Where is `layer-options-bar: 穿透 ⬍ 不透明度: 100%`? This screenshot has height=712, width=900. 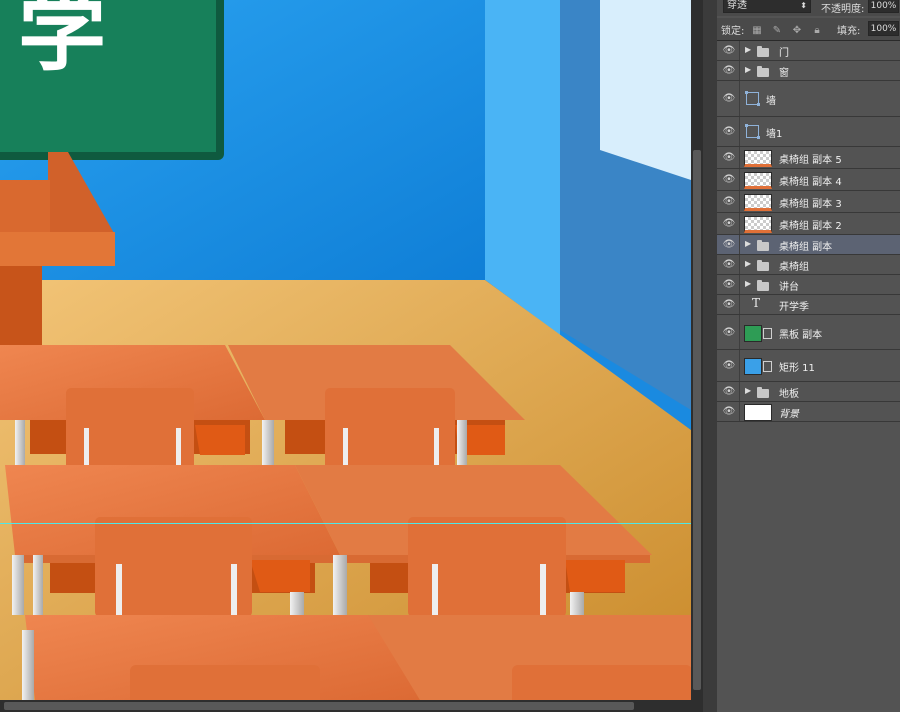 layer-options-bar: 穿透 ⬍ 不透明度: 100% is located at coordinates (808, 8).